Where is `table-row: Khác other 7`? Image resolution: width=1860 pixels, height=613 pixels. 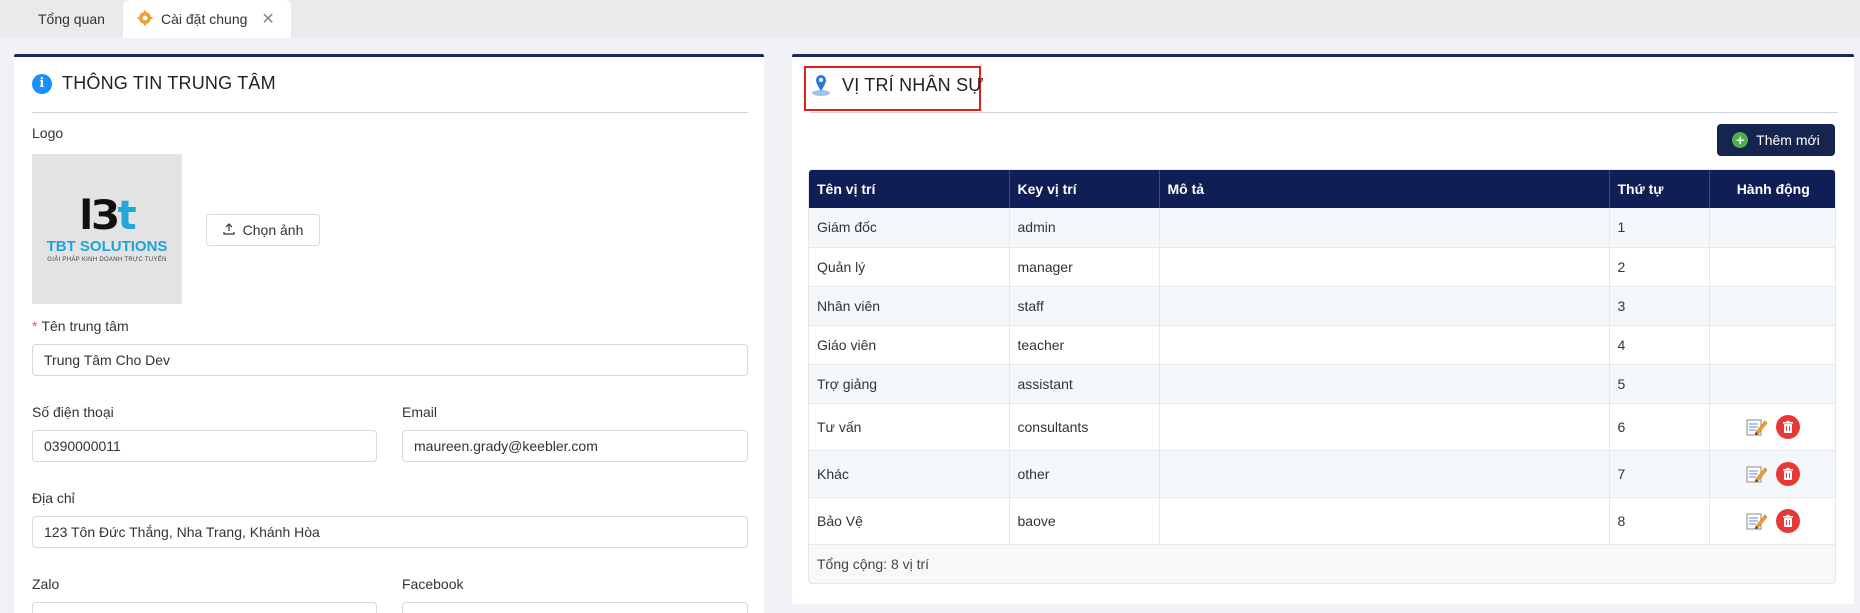 table-row: Khác other 7 is located at coordinates (1322, 474).